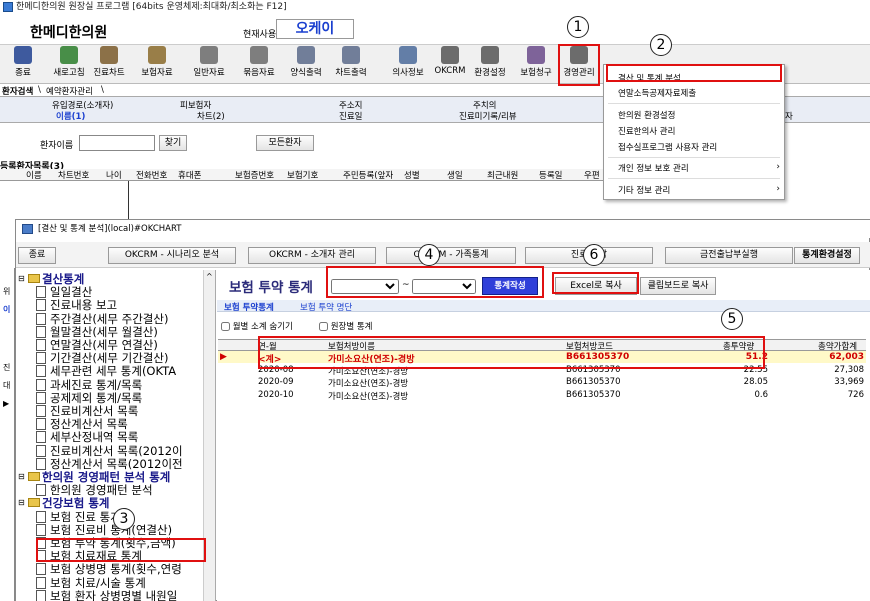 Image resolution: width=870 pixels, height=601 pixels. What do you see at coordinates (368, 396) in the screenshot?
I see `cell-name: 가미소요산(연조)-경방` at bounding box center [368, 396].